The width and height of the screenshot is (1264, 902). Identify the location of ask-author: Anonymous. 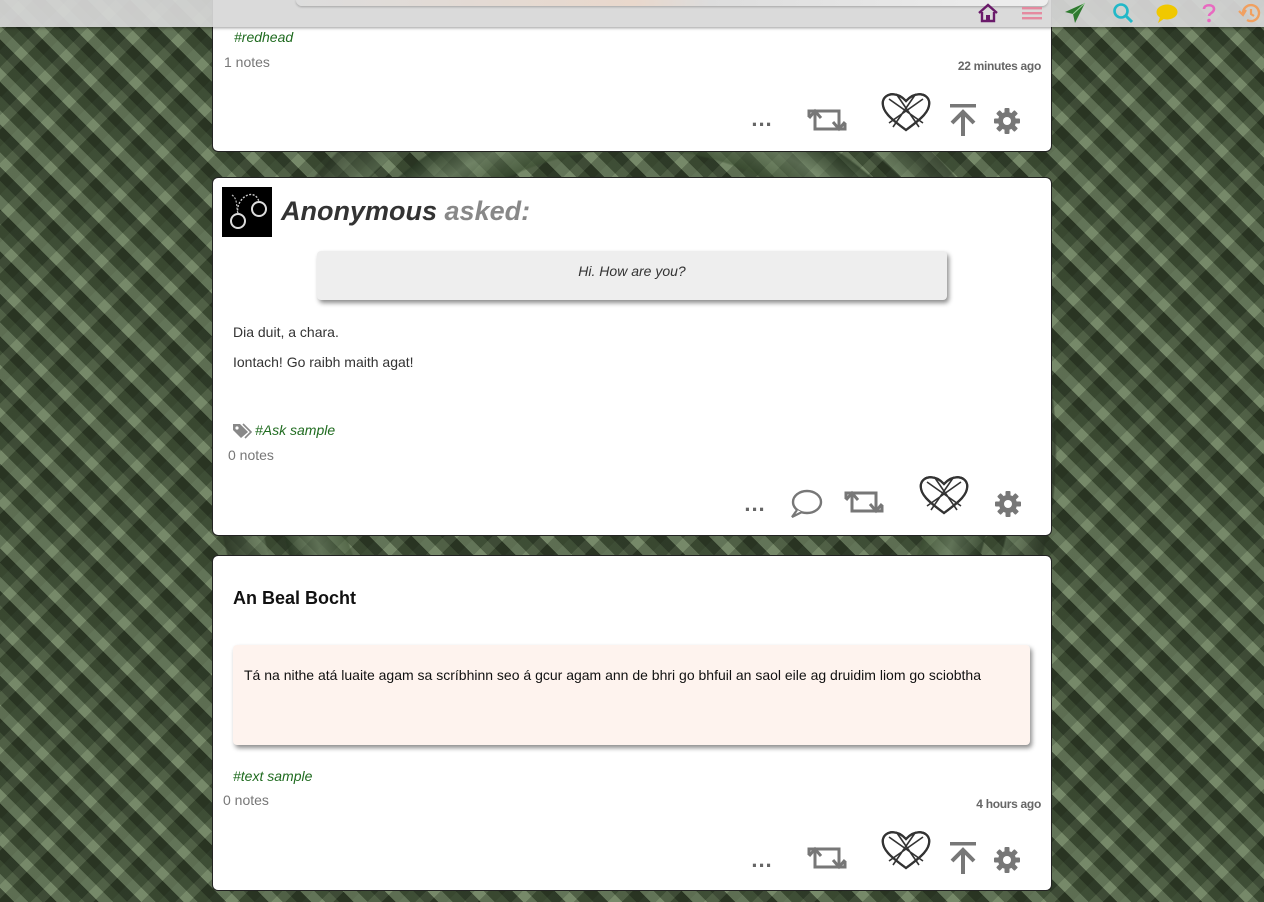
(359, 211).